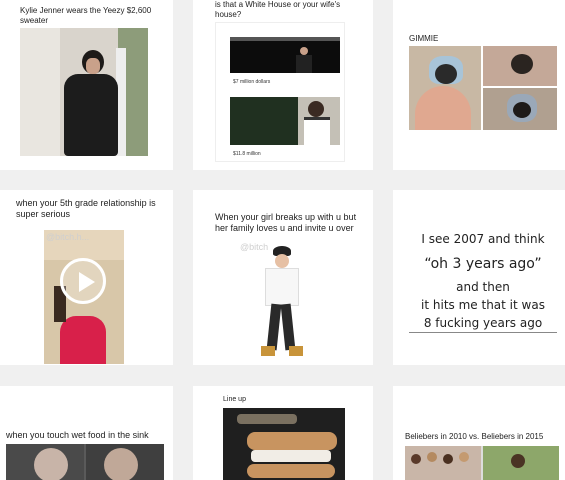 The height and width of the screenshot is (480, 565). I want to click on watermark: @bitch, so click(254, 247).